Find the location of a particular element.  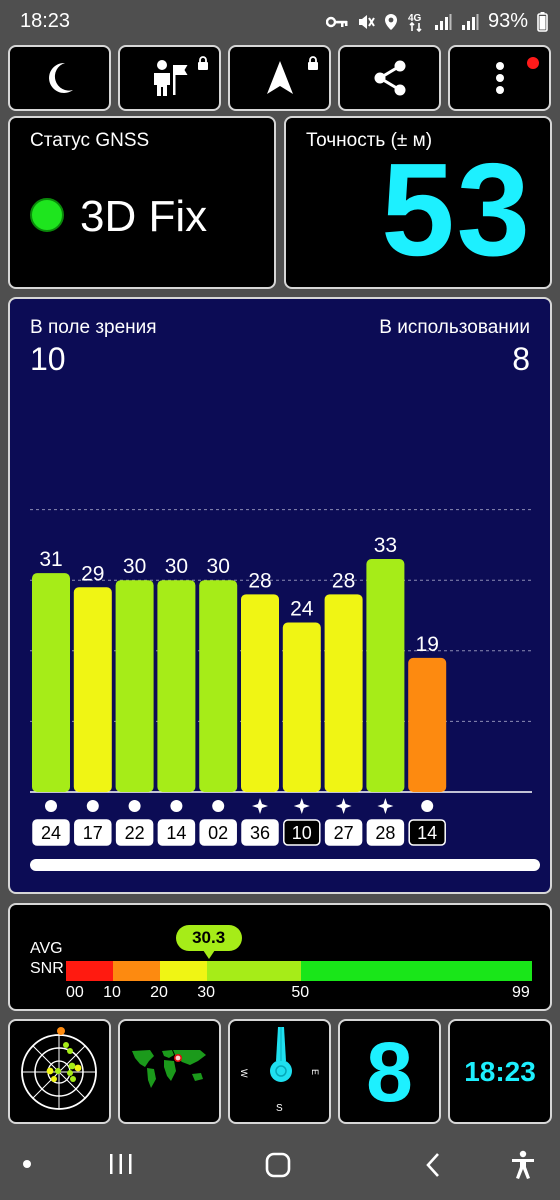

snr-value-label: 31 is located at coordinates (50, 559).